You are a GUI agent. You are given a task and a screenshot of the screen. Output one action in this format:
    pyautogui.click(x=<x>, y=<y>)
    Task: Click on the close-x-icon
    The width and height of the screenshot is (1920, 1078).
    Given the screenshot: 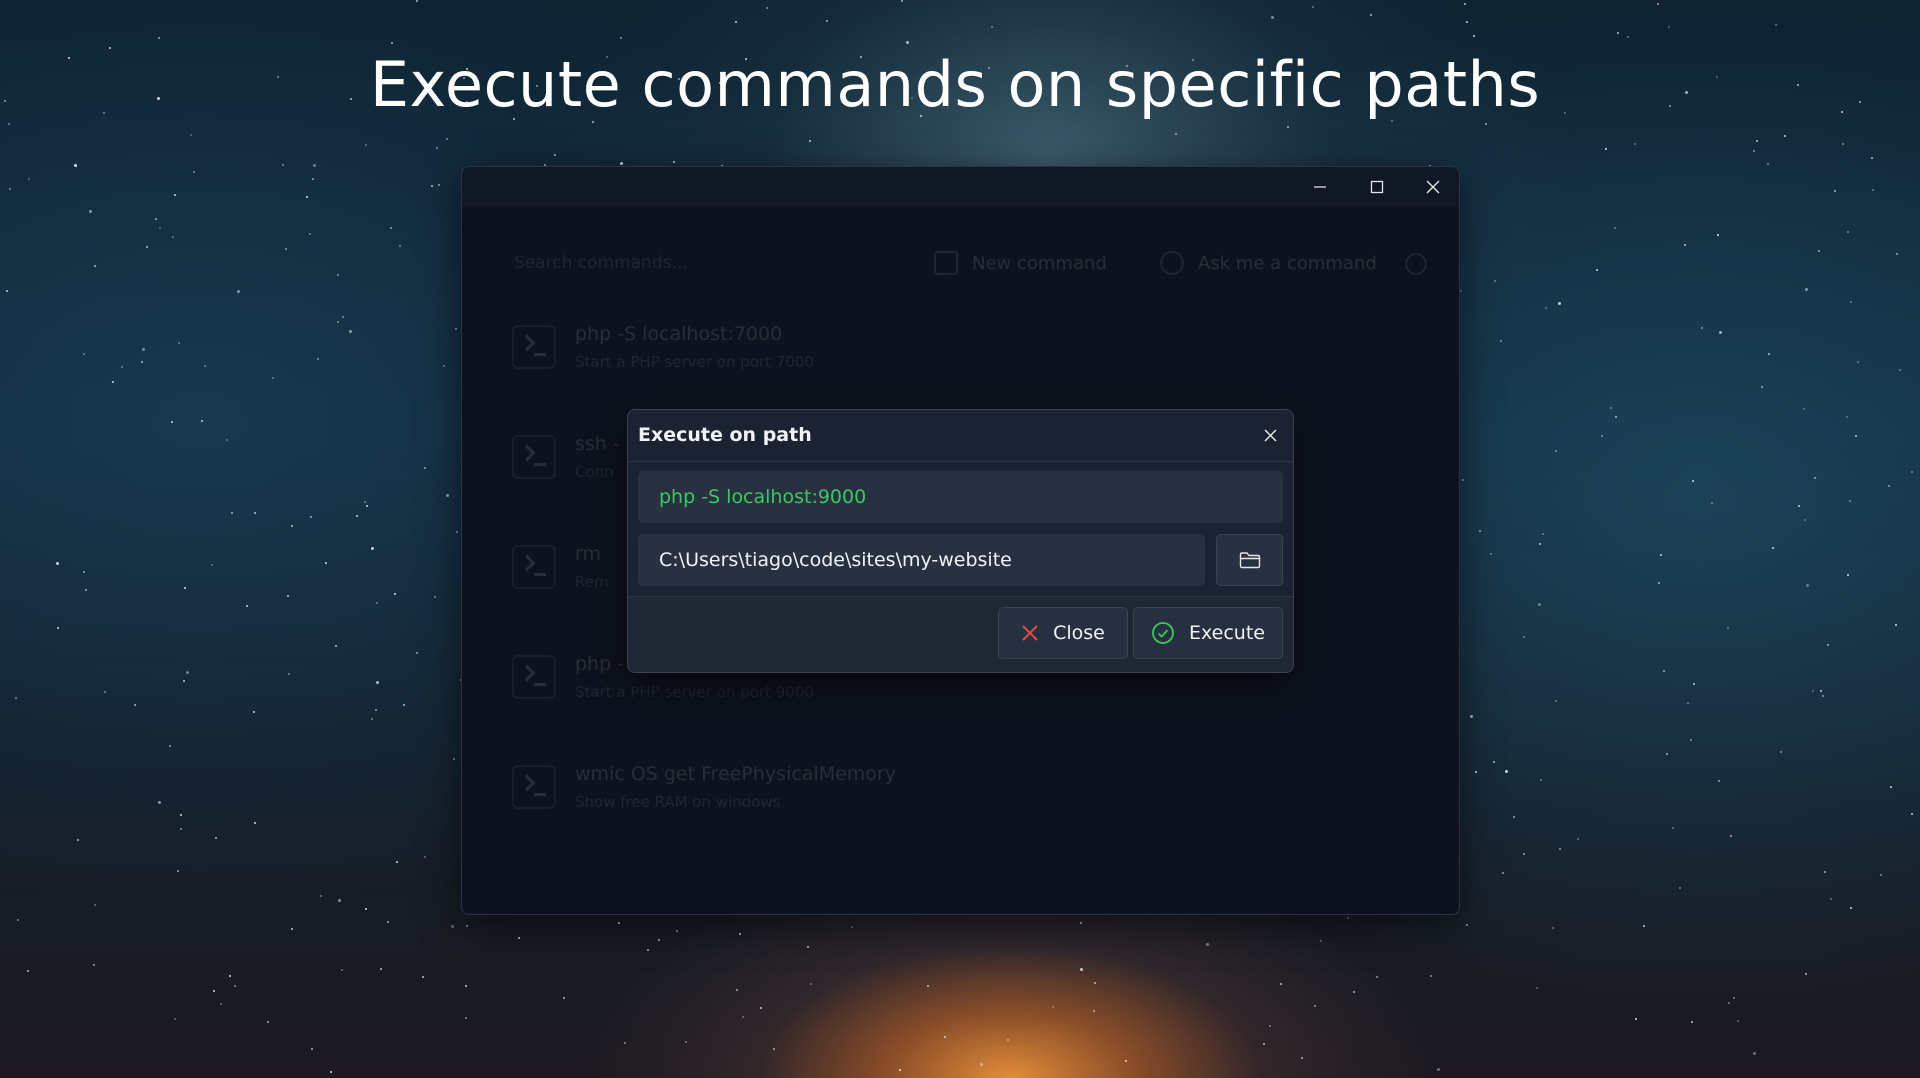 What is the action you would take?
    pyautogui.click(x=1030, y=633)
    